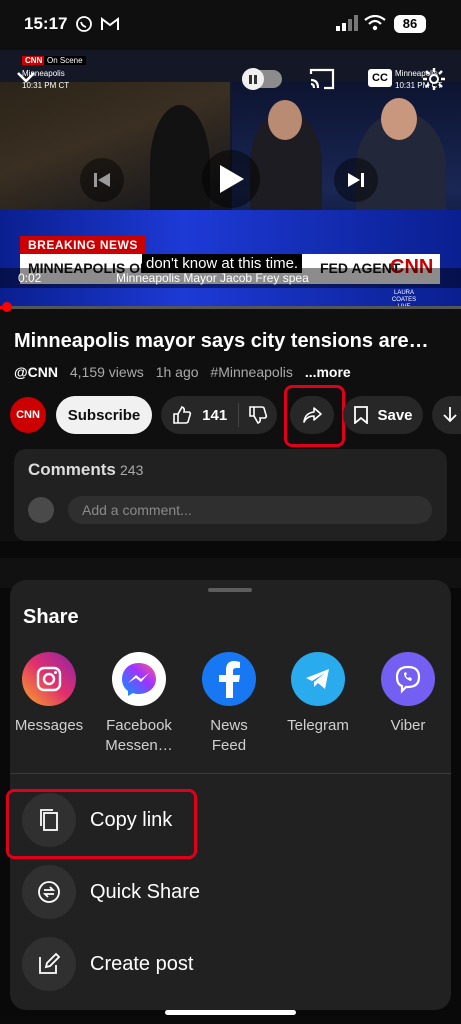 The image size is (461, 1024). What do you see at coordinates (49, 725) in the screenshot?
I see `share-app-label: Messages` at bounding box center [49, 725].